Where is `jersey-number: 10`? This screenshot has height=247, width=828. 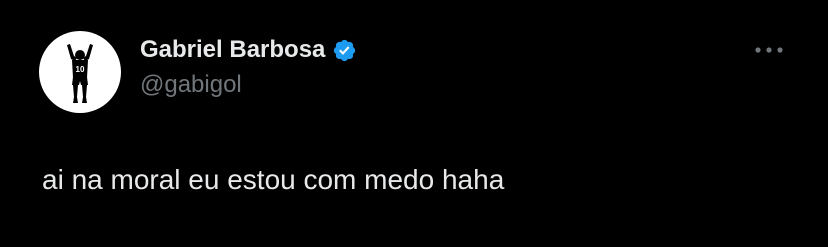
jersey-number: 10 is located at coordinates (80, 69).